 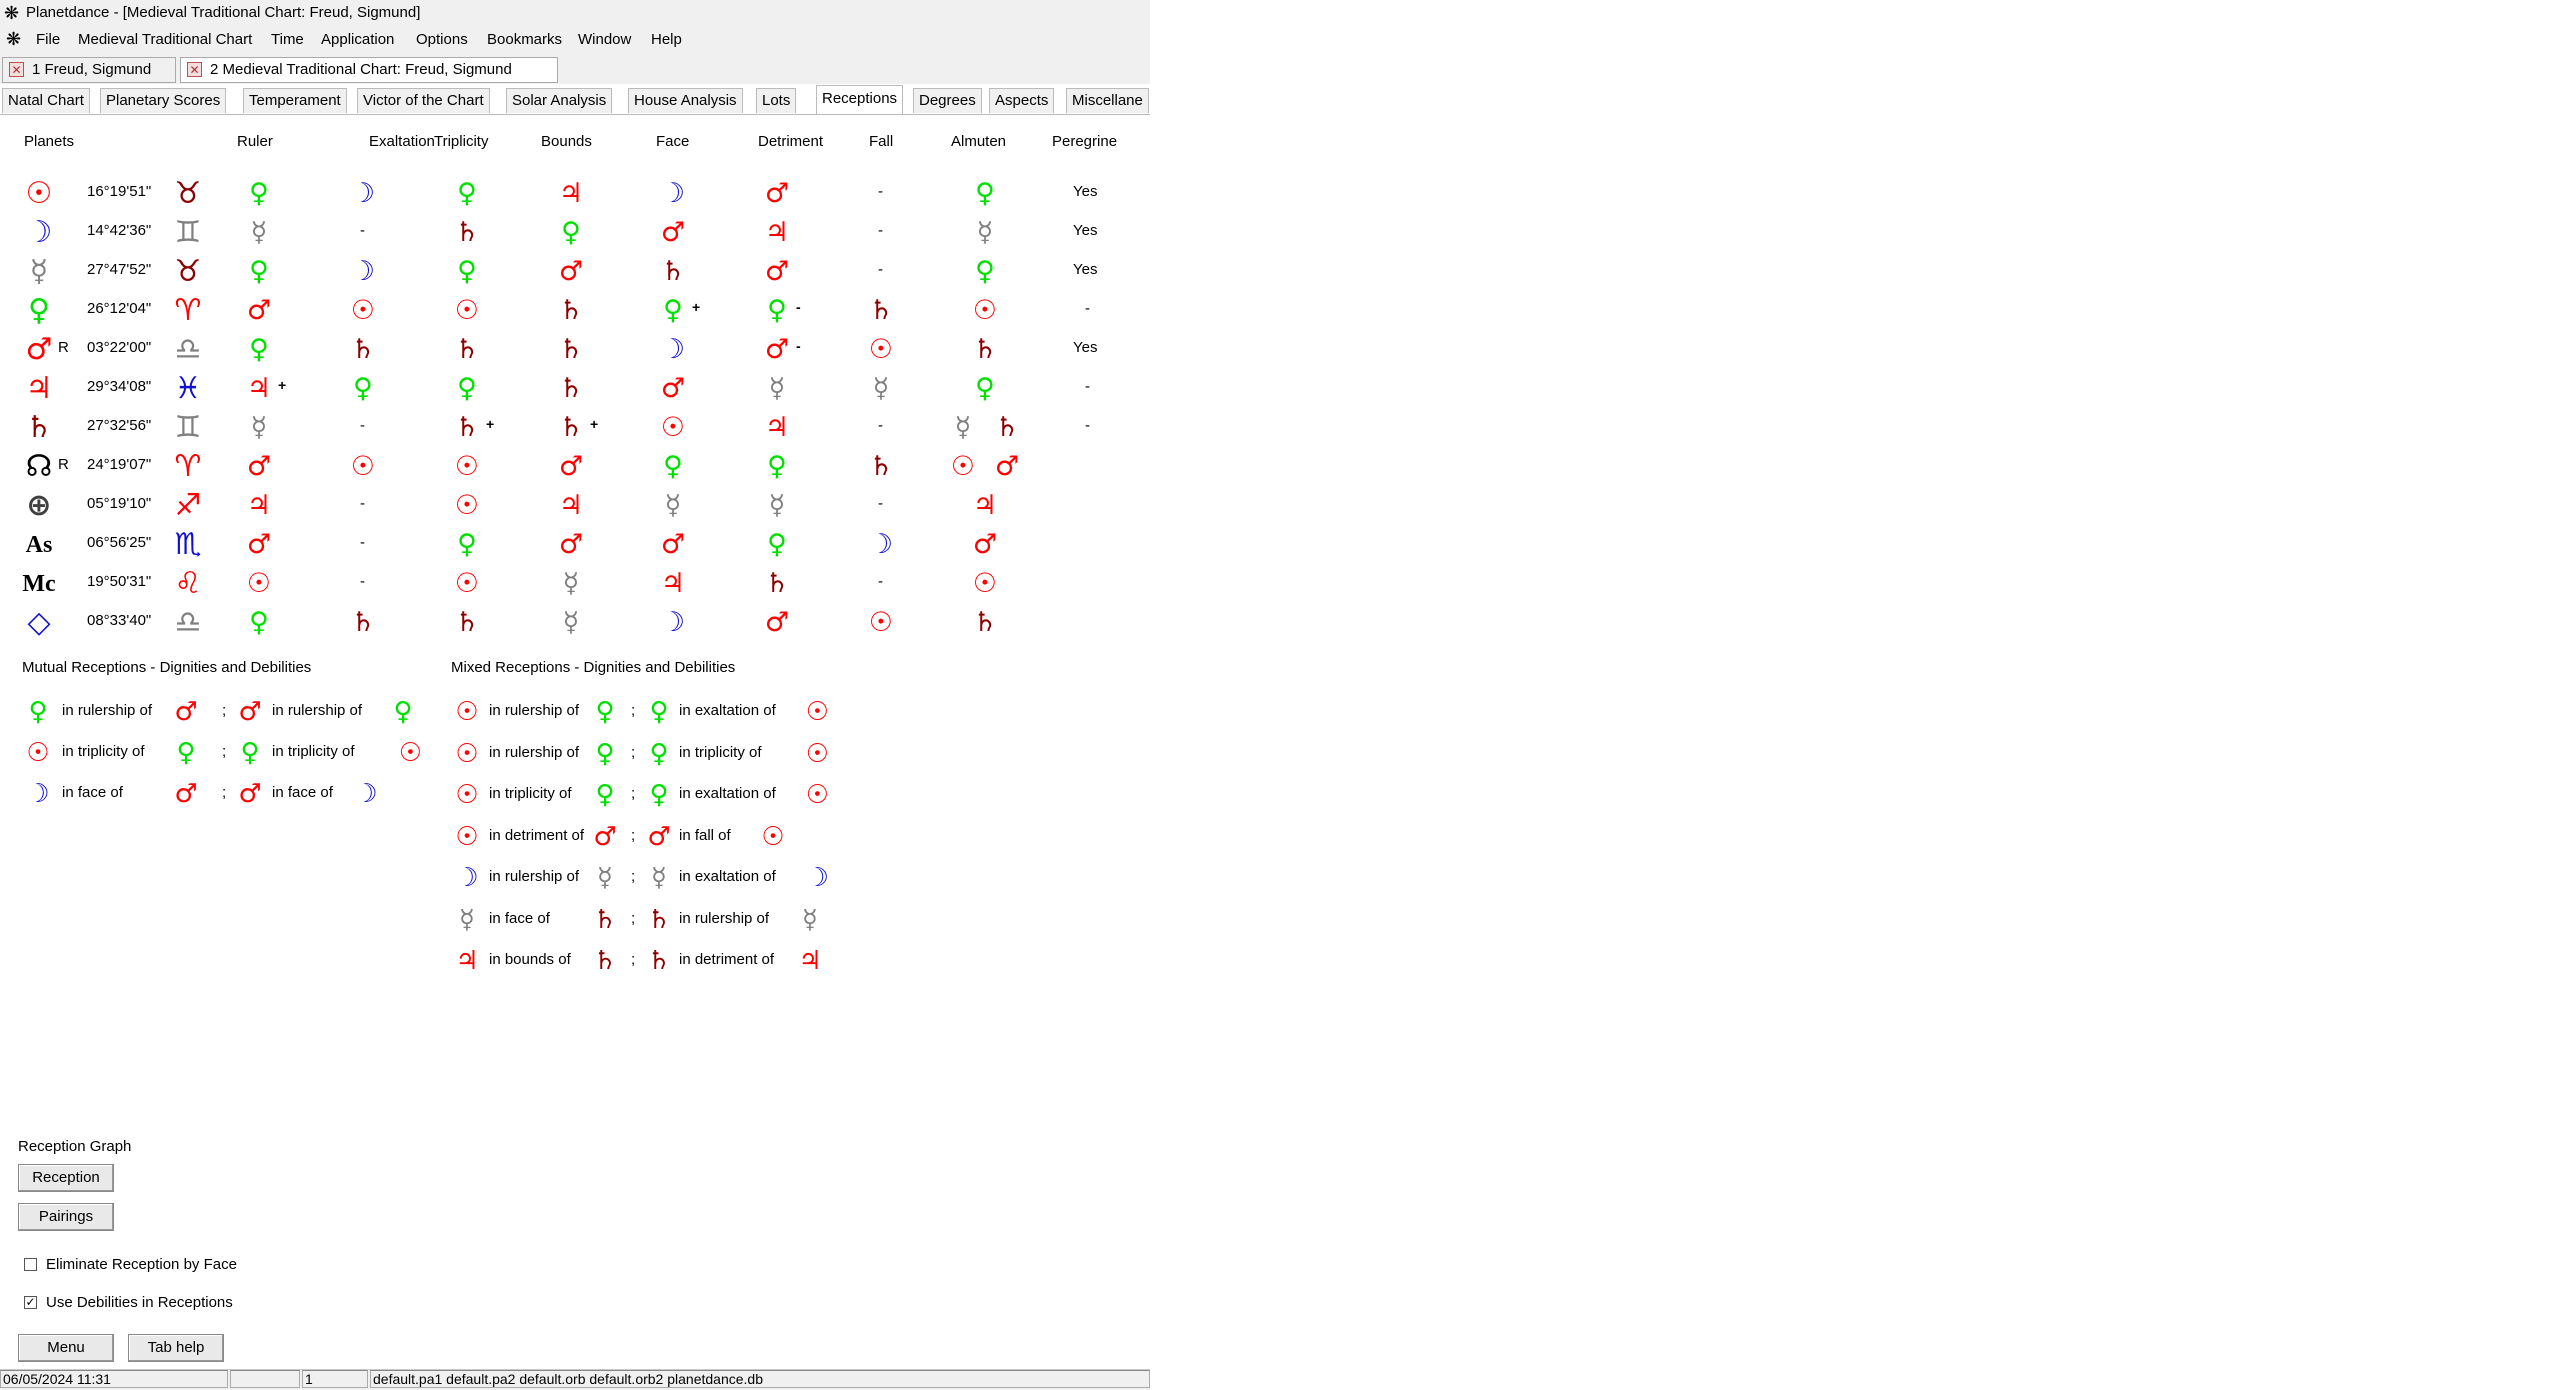 I want to click on reception-line: ☿ in face of ♄; ♄ in rulership of ☿, so click(x=661, y=920).